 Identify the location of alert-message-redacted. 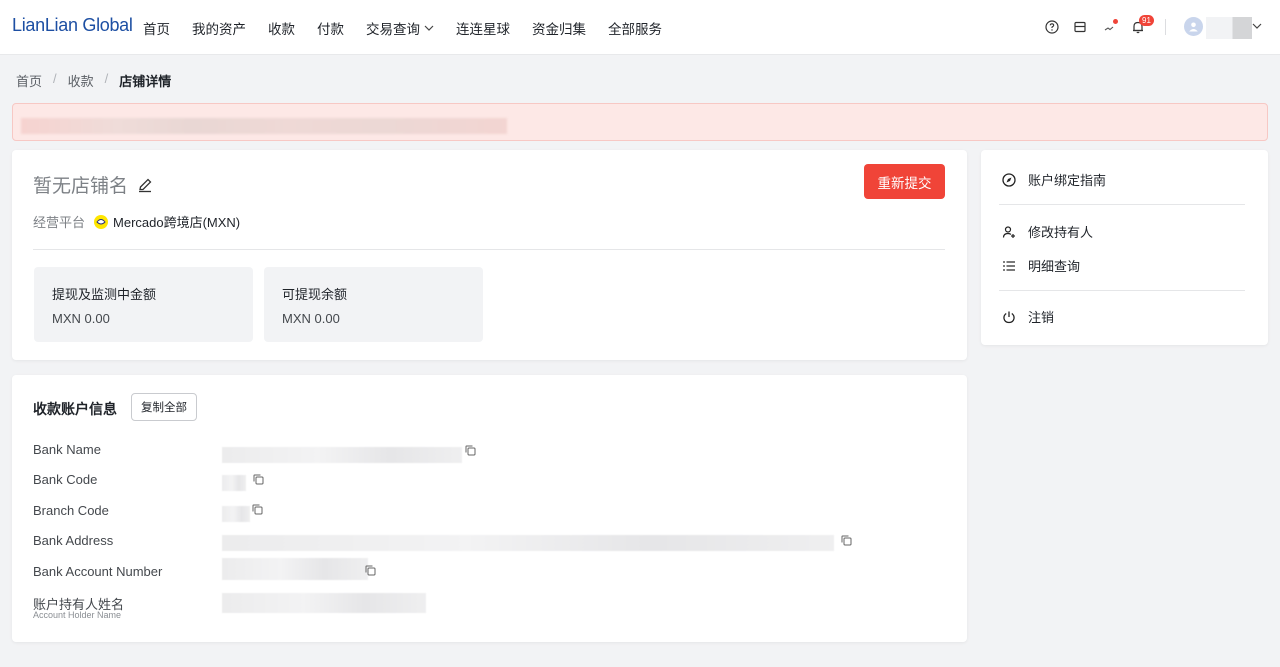
(264, 126).